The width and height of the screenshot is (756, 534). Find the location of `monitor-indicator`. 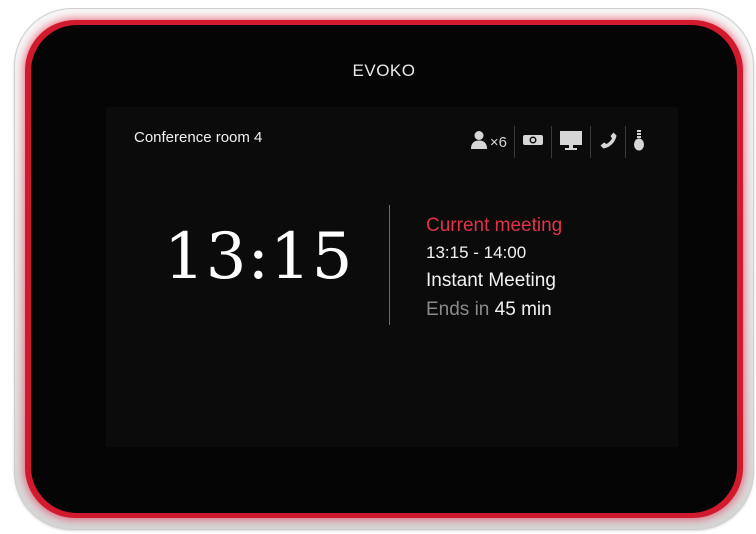

monitor-indicator is located at coordinates (571, 142).